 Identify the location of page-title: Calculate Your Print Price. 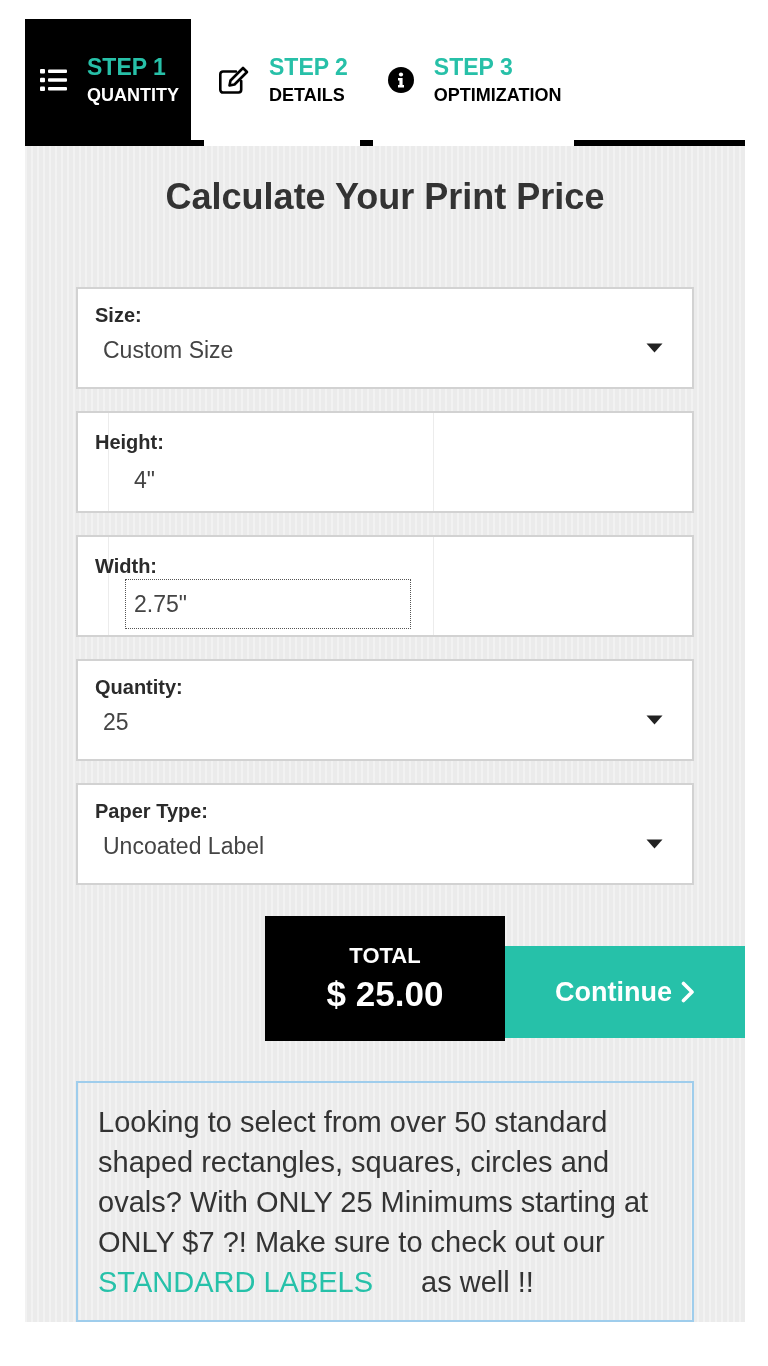
(385, 197).